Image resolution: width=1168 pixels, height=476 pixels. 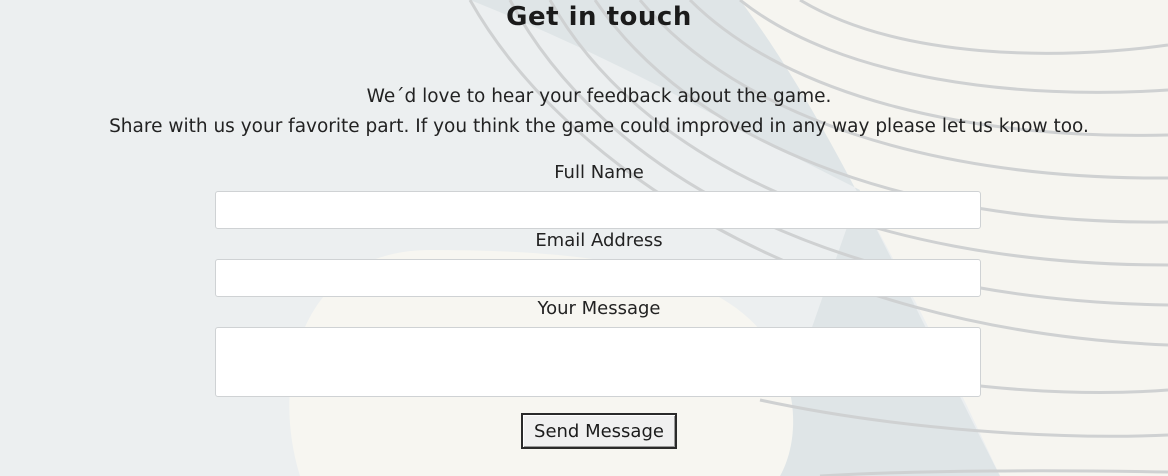 I want to click on email-input, so click(x=598, y=278).